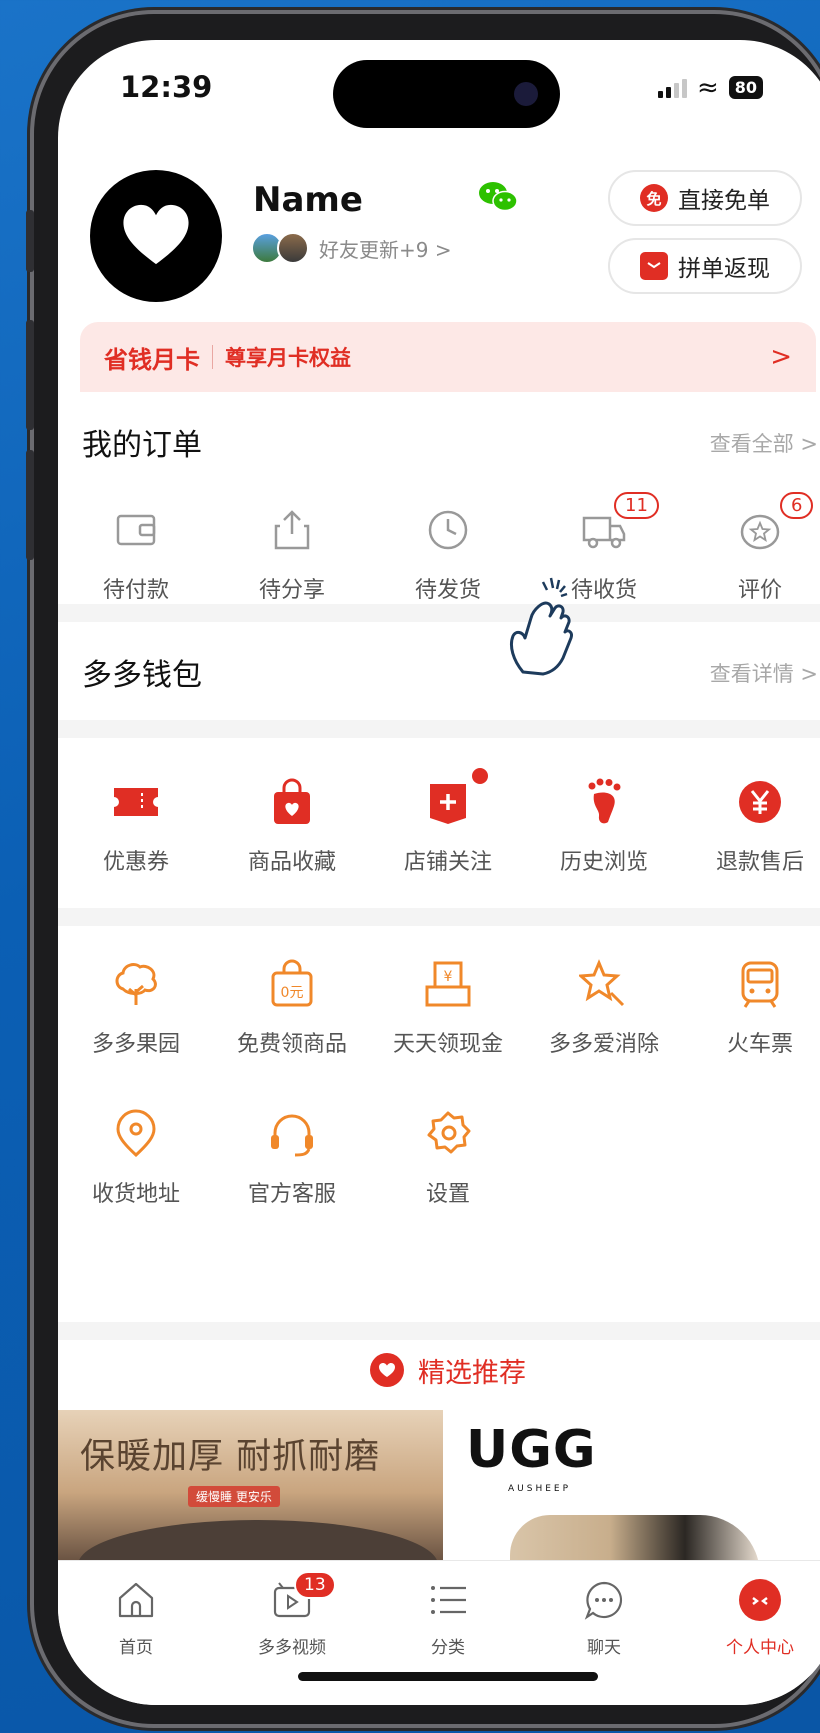  What do you see at coordinates (293, 248) in the screenshot?
I see `friend-avatar` at bounding box center [293, 248].